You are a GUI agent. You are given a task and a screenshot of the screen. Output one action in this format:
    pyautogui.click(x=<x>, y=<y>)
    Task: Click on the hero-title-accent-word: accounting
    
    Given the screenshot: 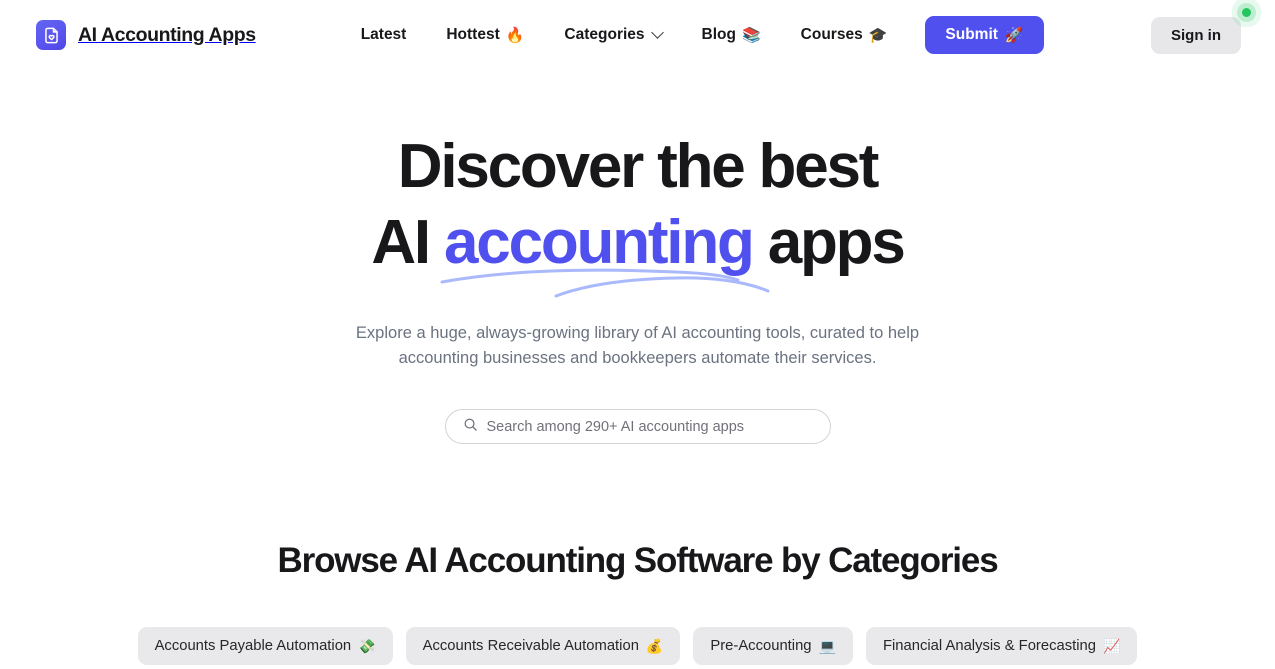 What is the action you would take?
    pyautogui.click(x=605, y=255)
    